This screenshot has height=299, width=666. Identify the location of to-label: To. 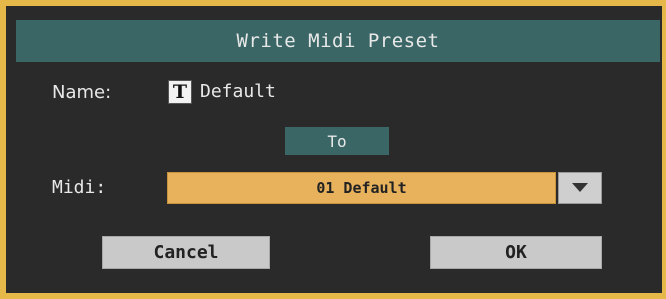
(337, 141).